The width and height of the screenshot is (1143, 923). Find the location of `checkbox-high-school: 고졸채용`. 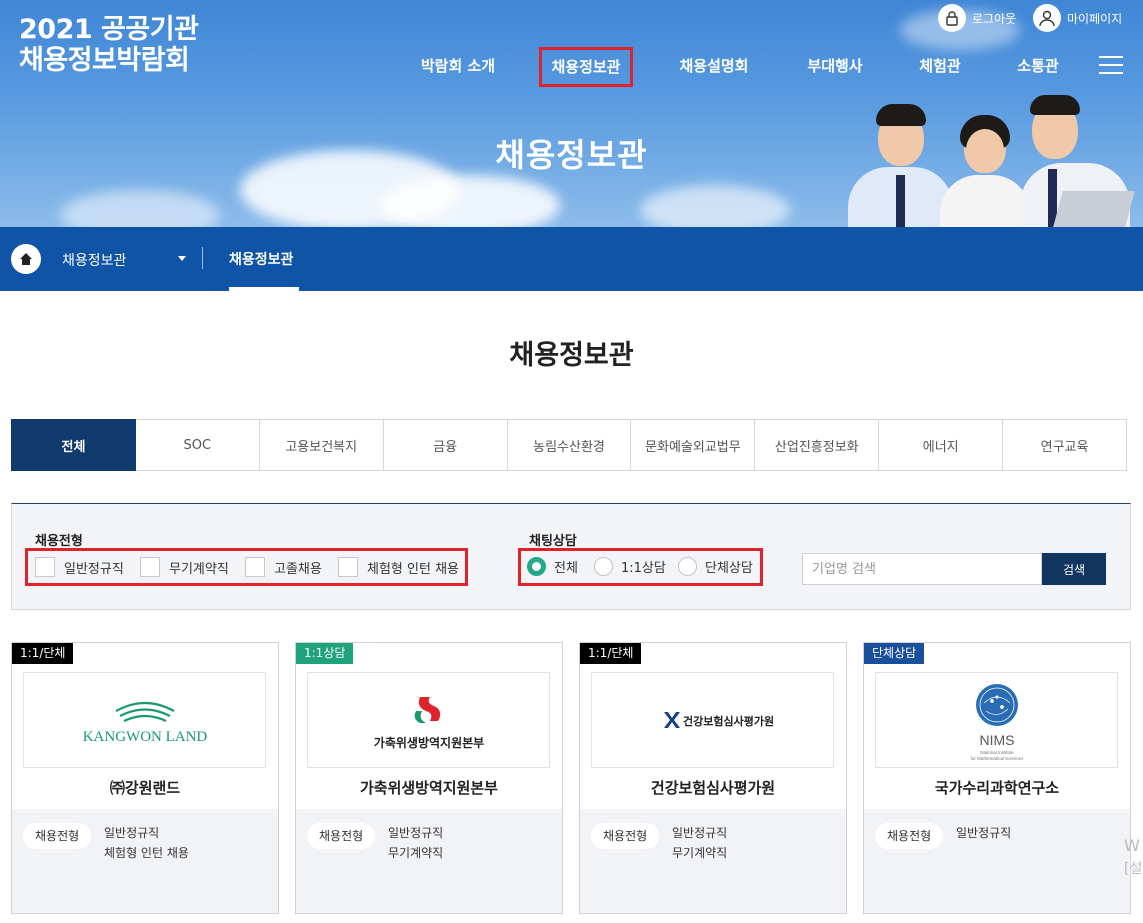

checkbox-high-school: 고졸채용 is located at coordinates (283, 567).